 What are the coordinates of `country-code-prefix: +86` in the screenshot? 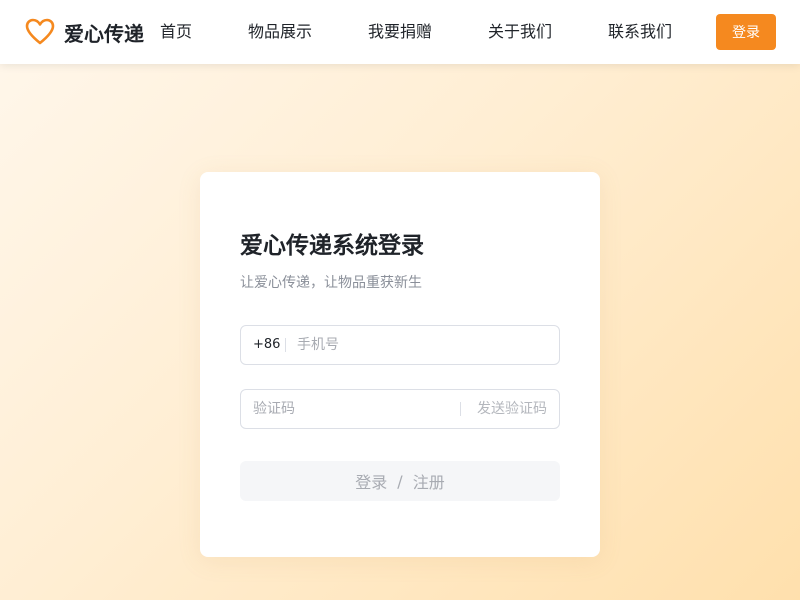 It's located at (267, 344).